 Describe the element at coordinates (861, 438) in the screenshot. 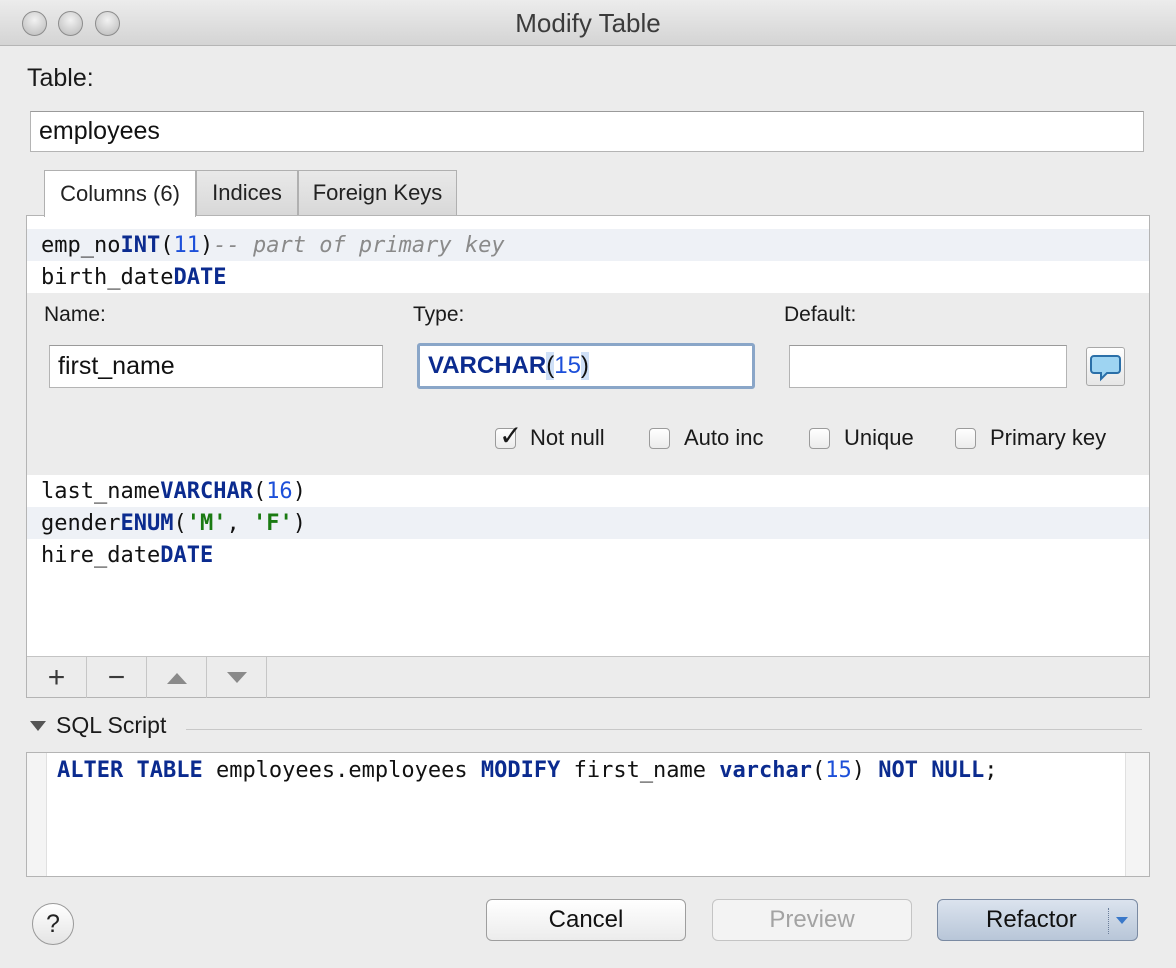

I see `unique-checkbox: Unique` at that location.